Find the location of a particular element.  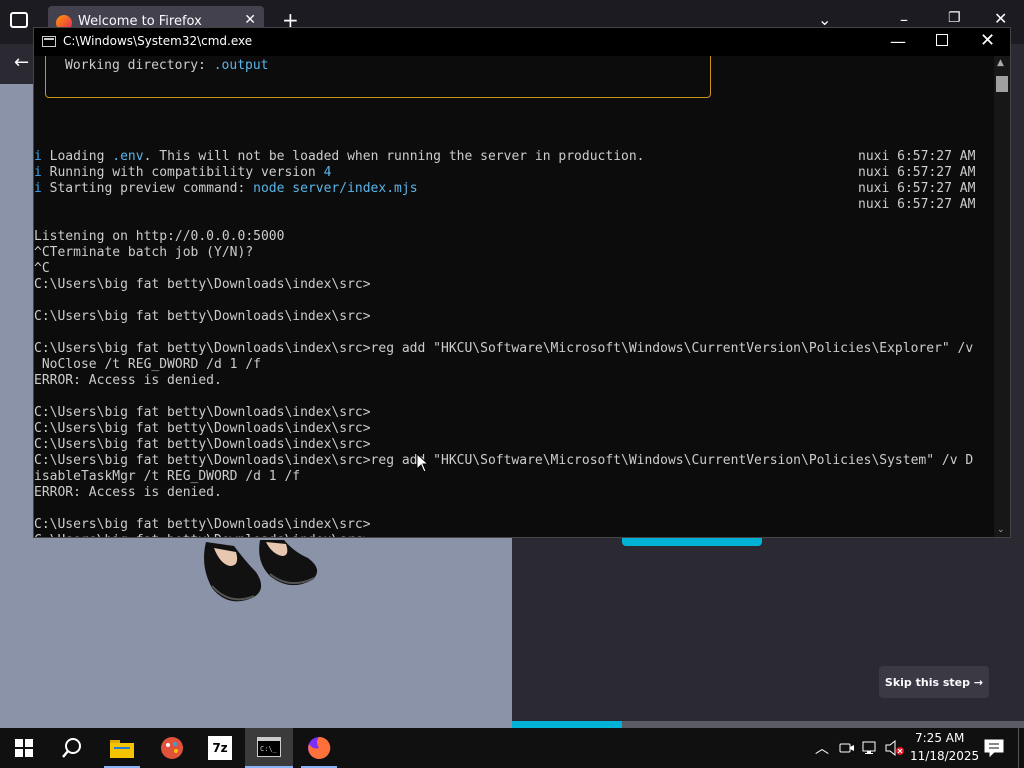

7zip-icon: 7z is located at coordinates (220, 748).